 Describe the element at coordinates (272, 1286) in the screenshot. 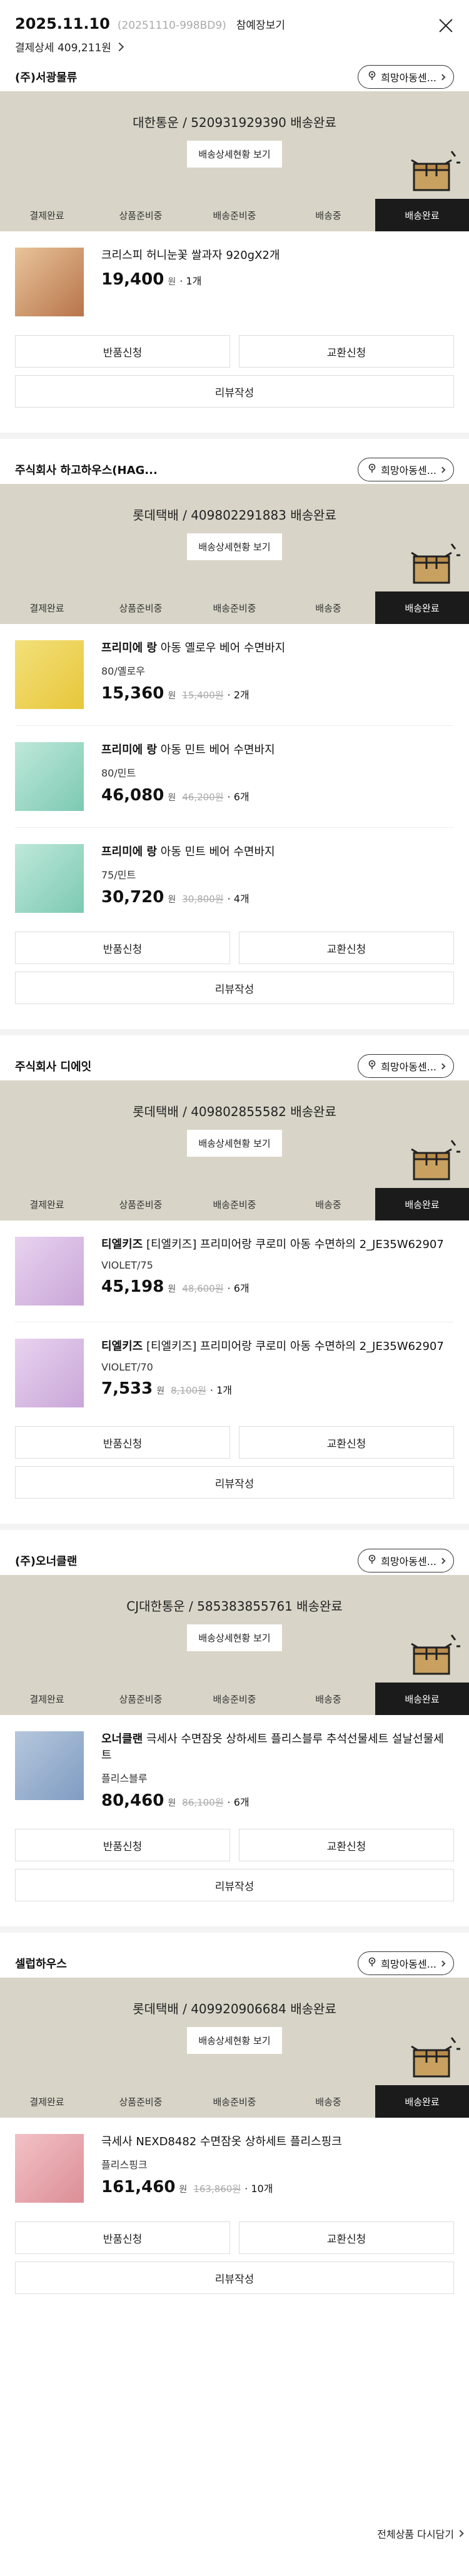

I see `price-row: 45,198 원 48,600원 · 6개` at that location.